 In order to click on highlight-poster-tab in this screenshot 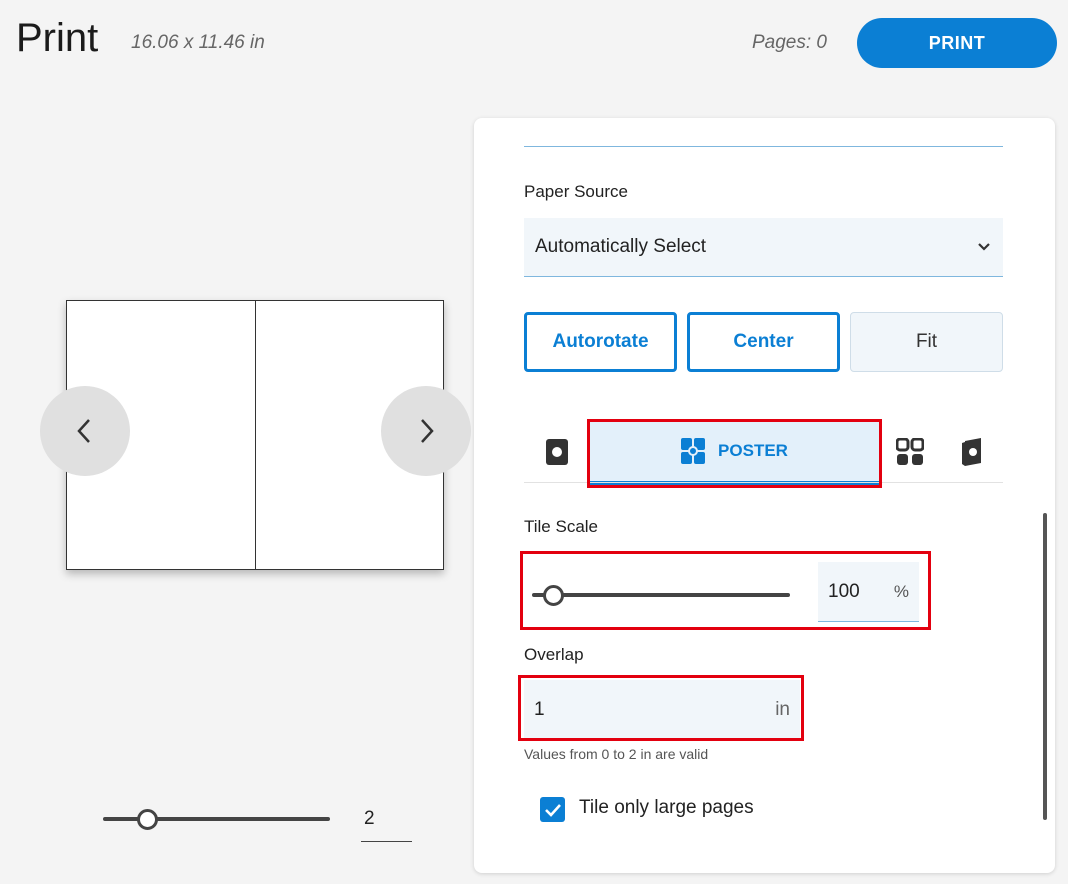, I will do `click(734, 453)`.